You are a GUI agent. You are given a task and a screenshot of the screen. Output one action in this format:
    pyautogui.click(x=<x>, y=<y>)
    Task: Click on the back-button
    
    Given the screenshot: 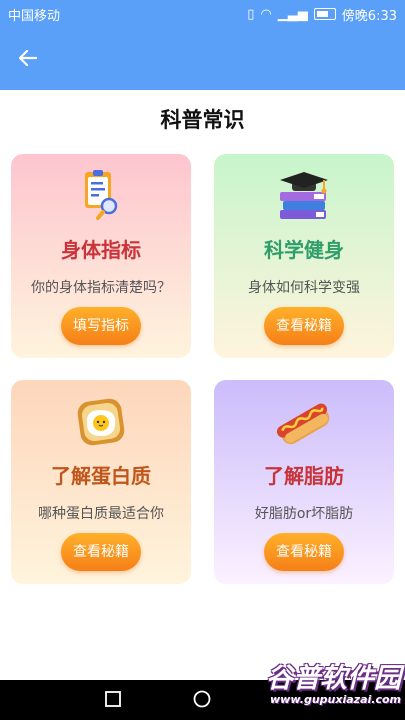 What is the action you would take?
    pyautogui.click(x=28, y=58)
    